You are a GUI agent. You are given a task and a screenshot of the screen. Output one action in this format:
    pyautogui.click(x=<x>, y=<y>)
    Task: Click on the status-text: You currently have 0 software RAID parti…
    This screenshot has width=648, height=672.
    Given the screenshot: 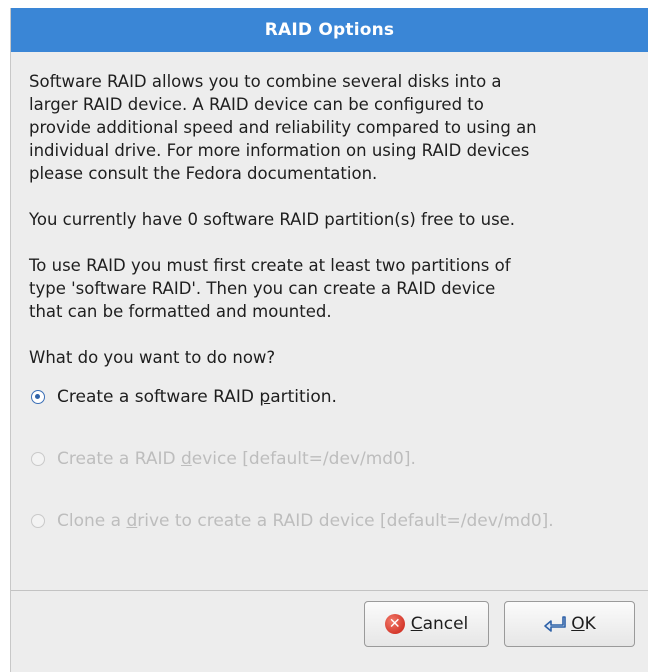 What is the action you would take?
    pyautogui.click(x=272, y=219)
    